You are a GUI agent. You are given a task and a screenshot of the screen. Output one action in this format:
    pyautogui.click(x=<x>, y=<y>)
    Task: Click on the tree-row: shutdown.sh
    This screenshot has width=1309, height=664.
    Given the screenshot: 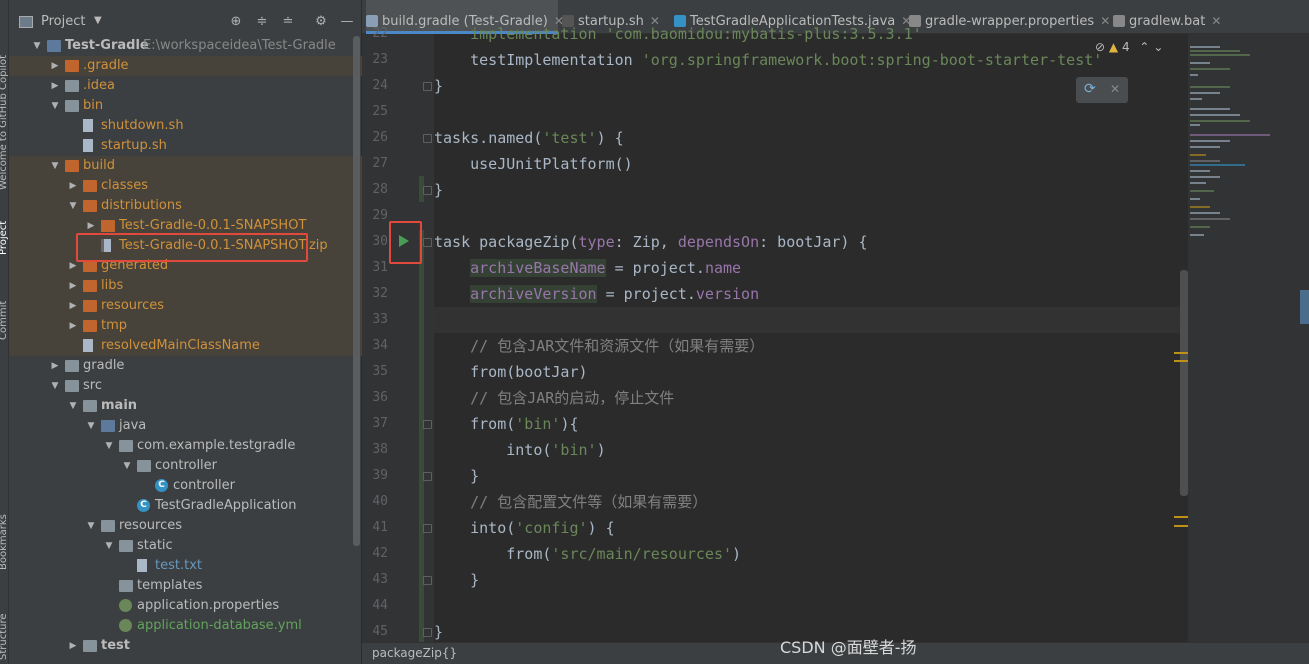 What is the action you would take?
    pyautogui.click(x=185, y=126)
    